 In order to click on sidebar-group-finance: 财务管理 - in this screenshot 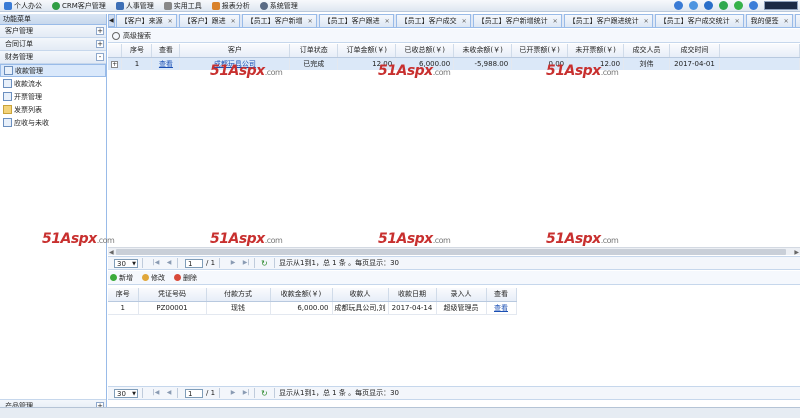, I will do `click(53, 57)`.